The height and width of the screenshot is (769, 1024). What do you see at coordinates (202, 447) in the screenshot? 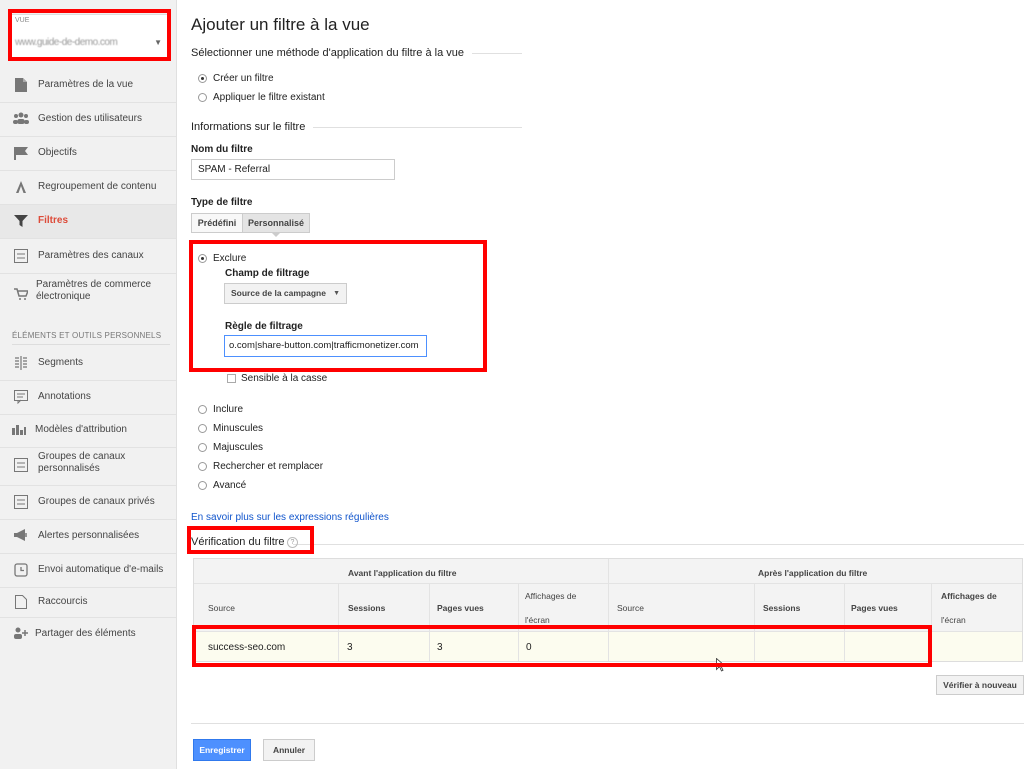
I see `uppercase-radio` at bounding box center [202, 447].